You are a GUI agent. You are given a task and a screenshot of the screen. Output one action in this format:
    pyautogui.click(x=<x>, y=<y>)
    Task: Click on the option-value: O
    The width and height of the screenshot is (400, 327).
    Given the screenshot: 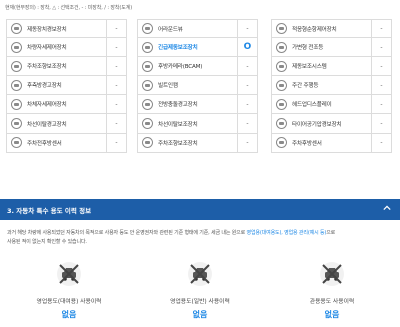 What is the action you would take?
    pyautogui.click(x=247, y=47)
    